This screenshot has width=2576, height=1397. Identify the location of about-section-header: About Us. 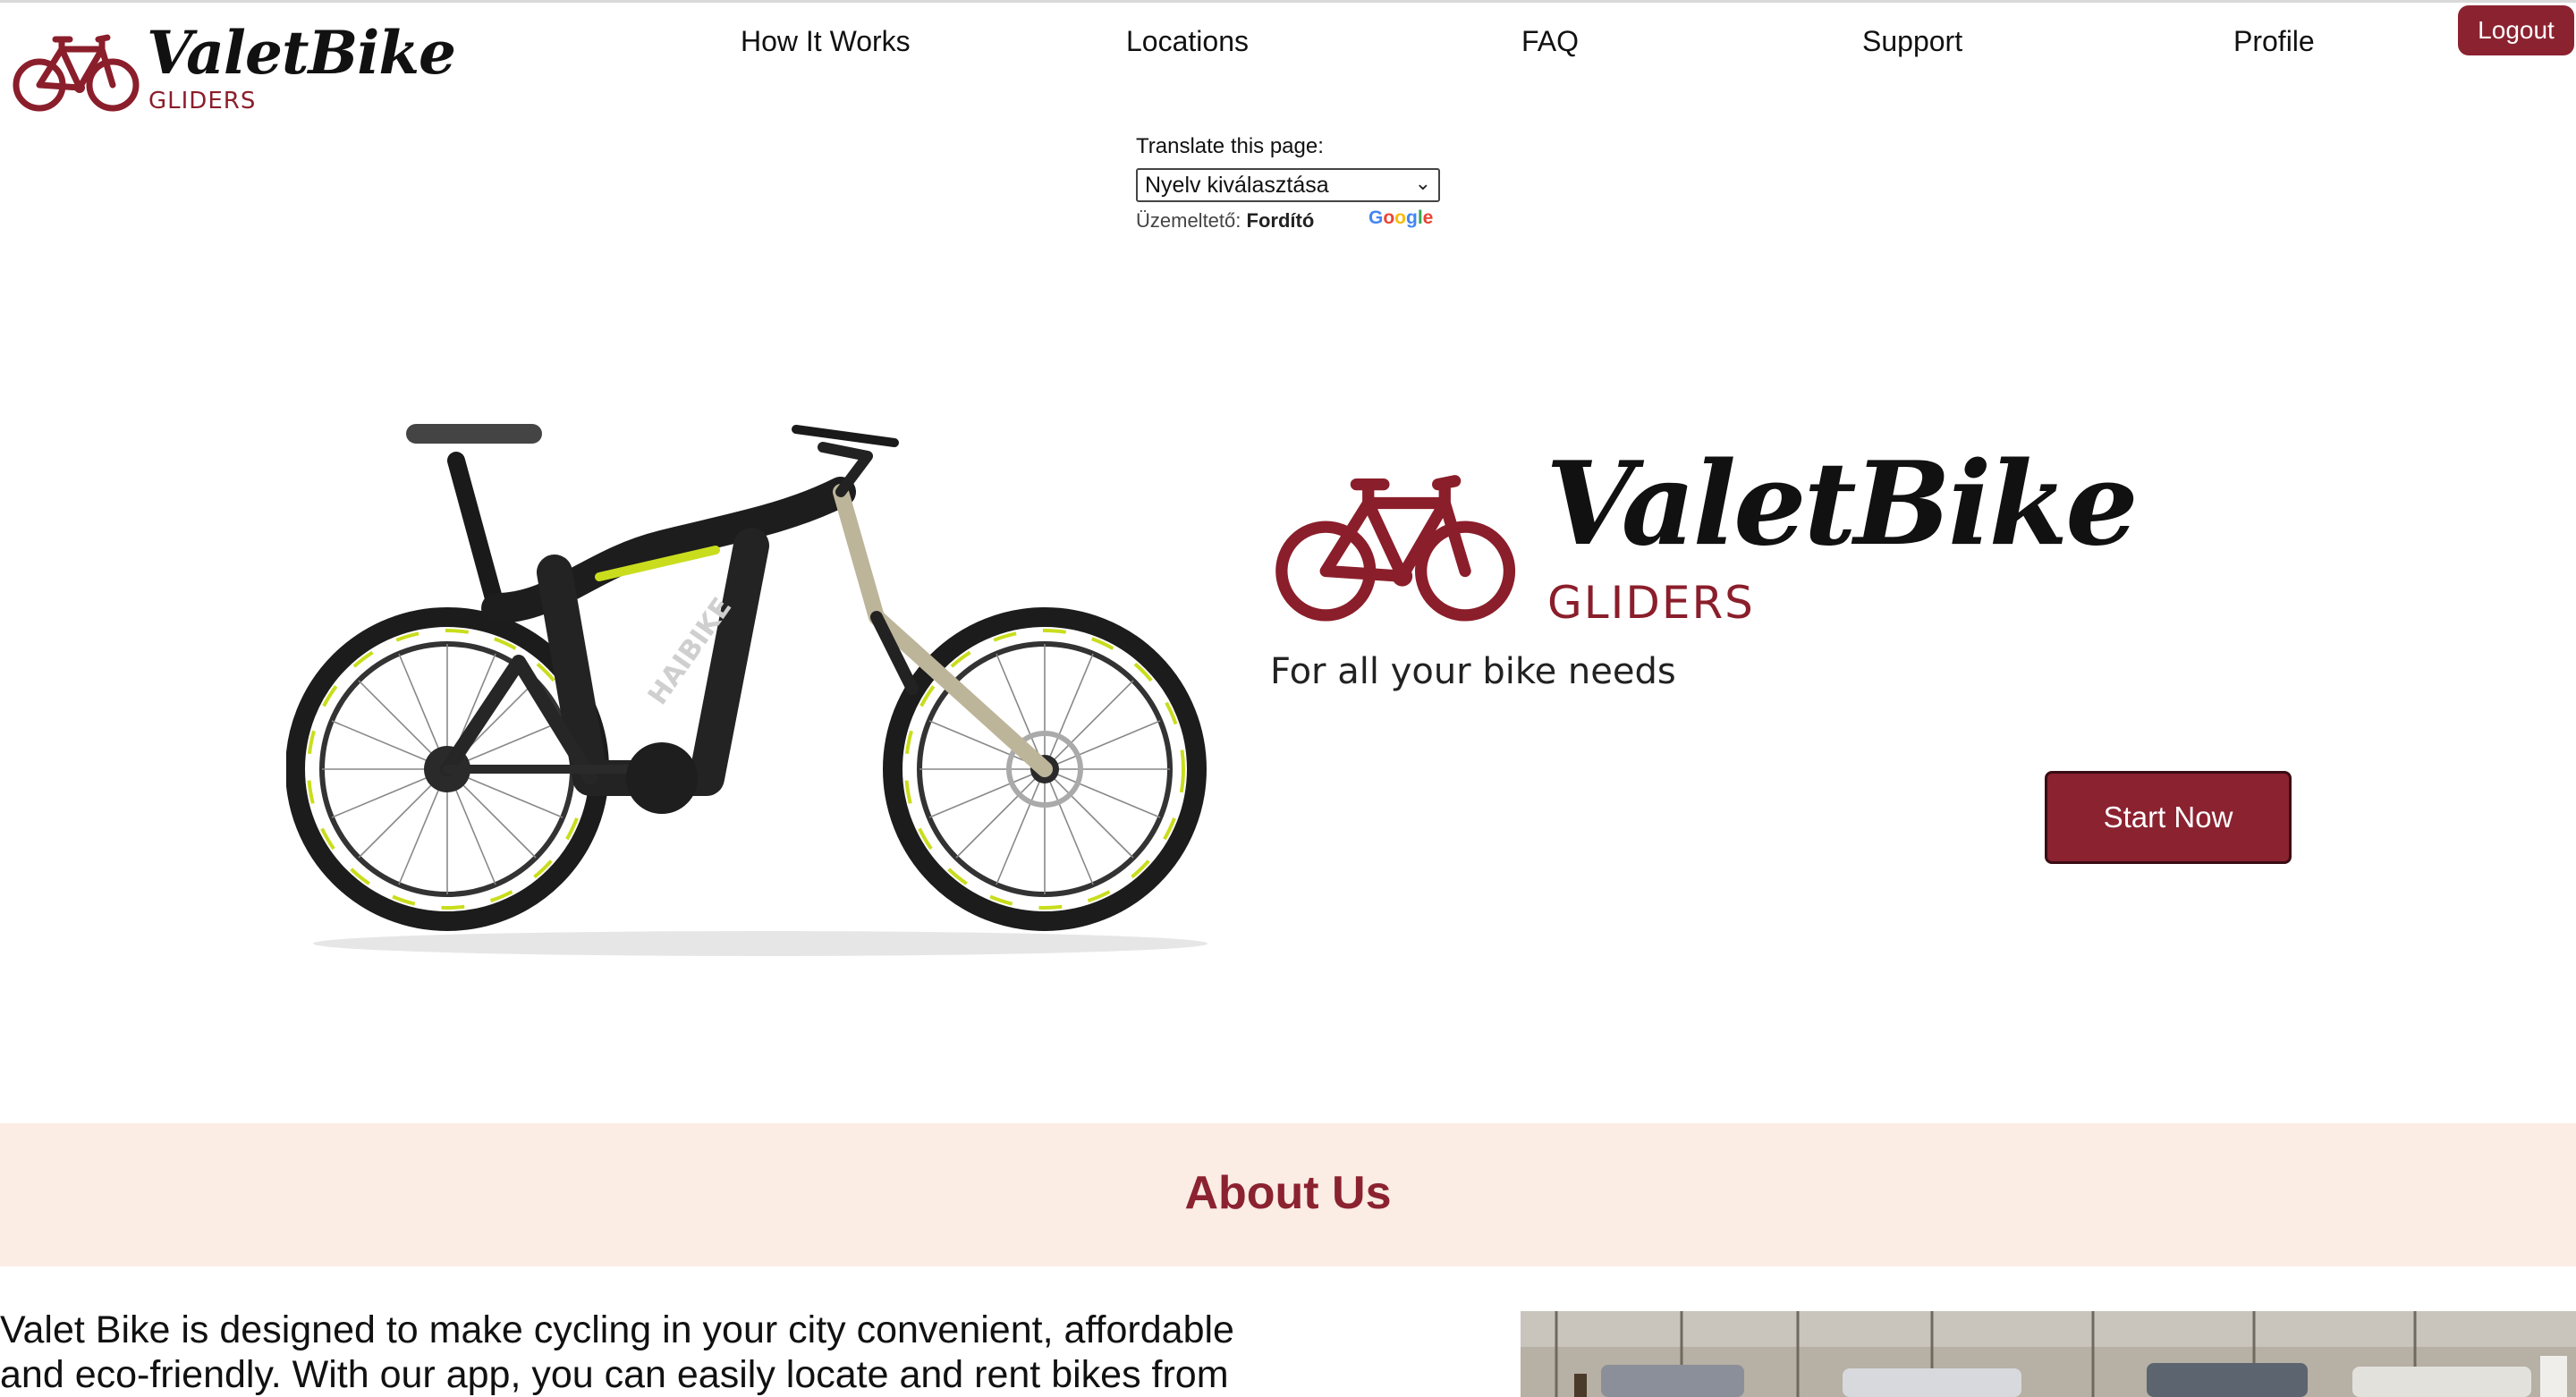
(1288, 1195).